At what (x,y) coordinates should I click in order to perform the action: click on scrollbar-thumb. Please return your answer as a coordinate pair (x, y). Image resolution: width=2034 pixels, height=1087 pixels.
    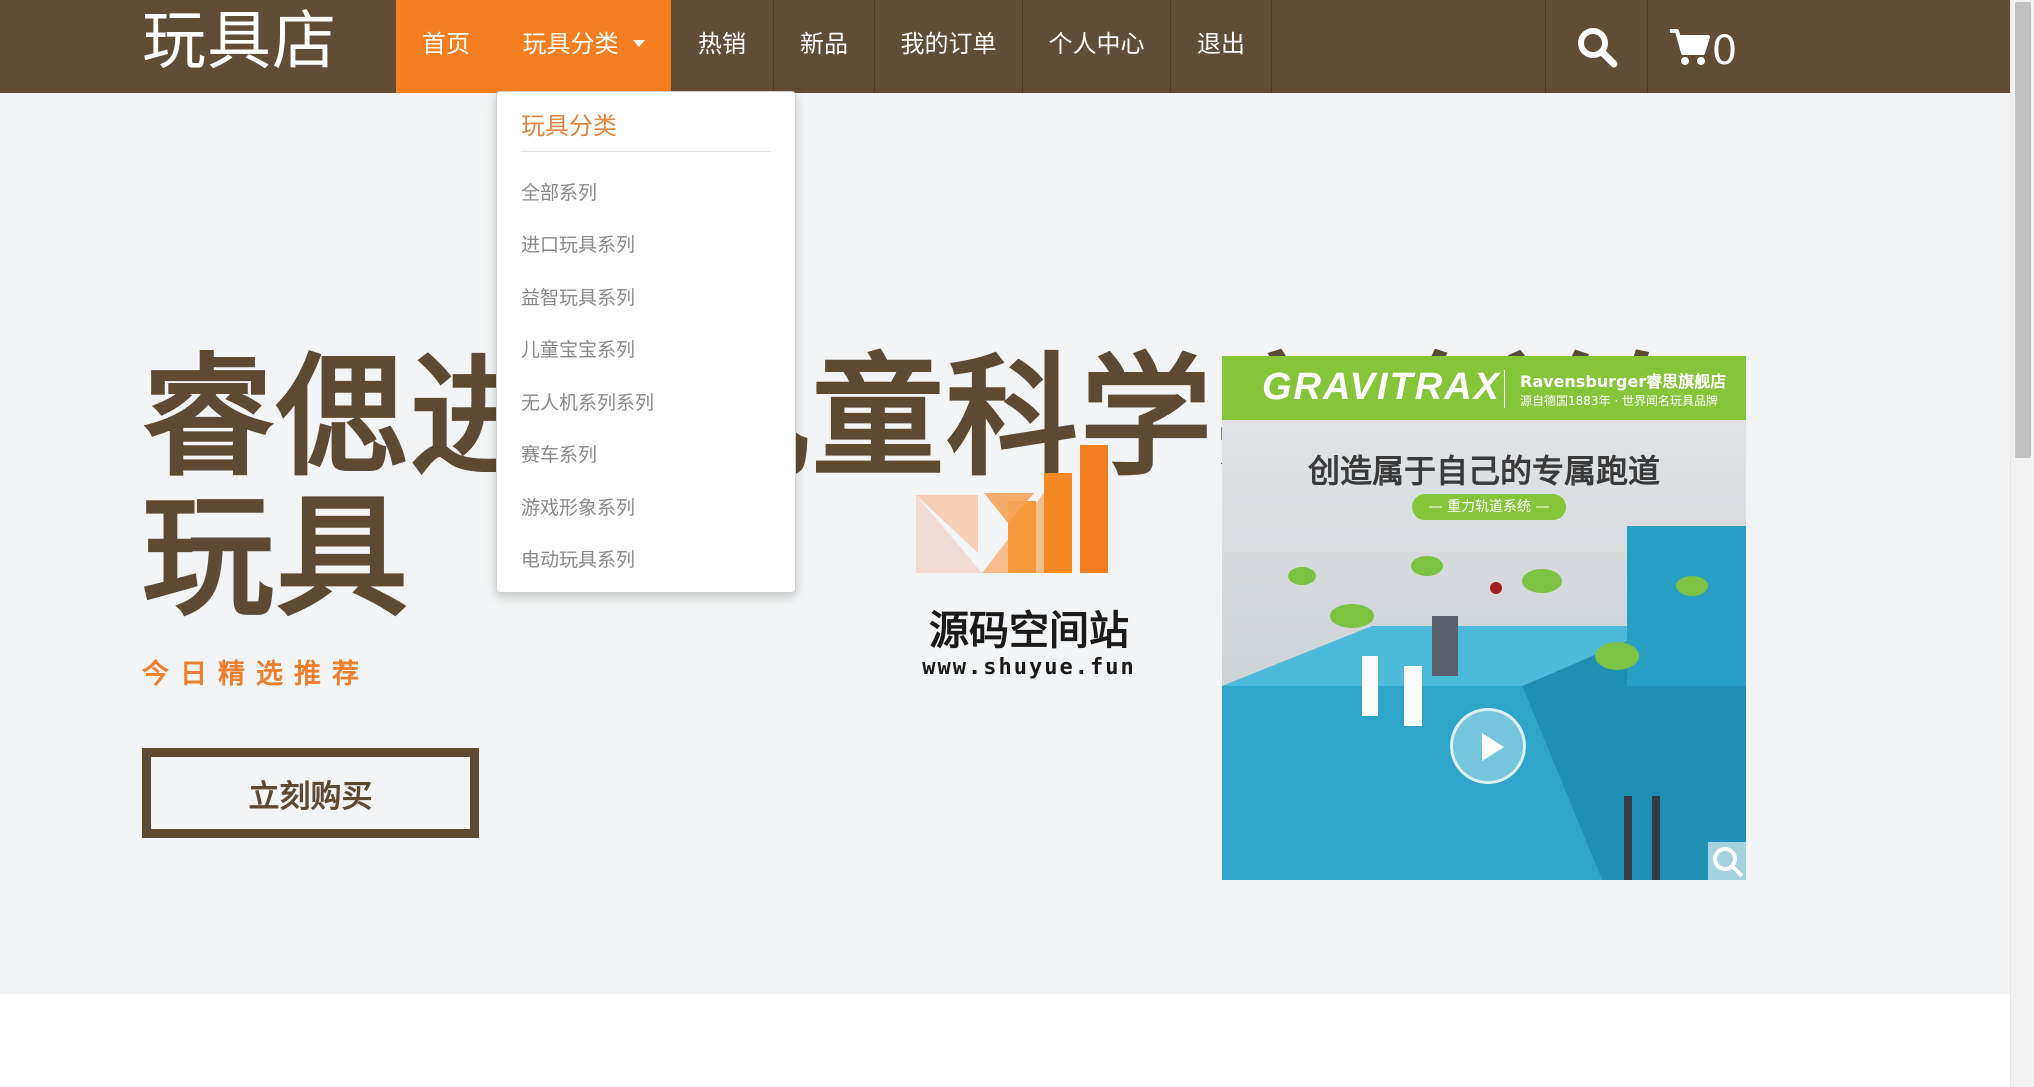
    Looking at the image, I should click on (2023, 230).